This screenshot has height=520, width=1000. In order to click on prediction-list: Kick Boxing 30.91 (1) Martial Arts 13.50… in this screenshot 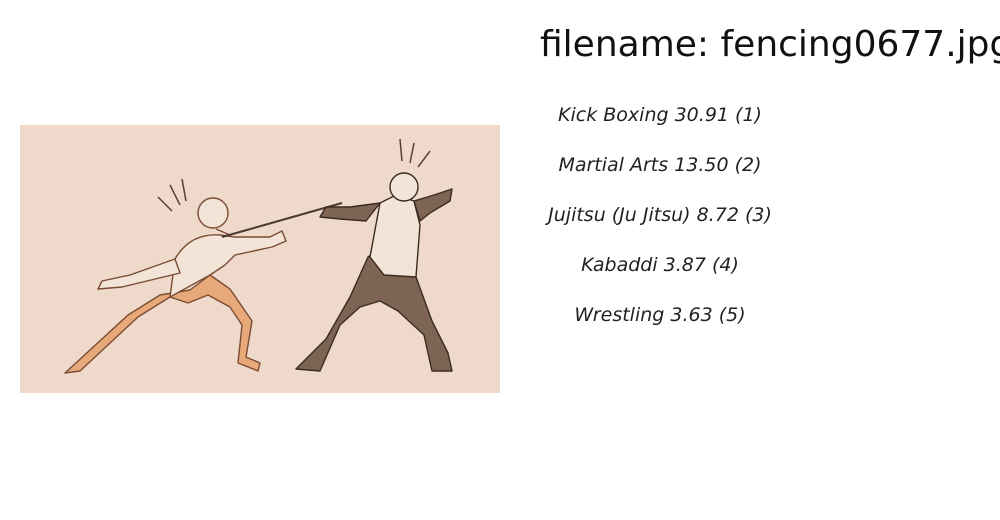, I will do `click(660, 225)`.